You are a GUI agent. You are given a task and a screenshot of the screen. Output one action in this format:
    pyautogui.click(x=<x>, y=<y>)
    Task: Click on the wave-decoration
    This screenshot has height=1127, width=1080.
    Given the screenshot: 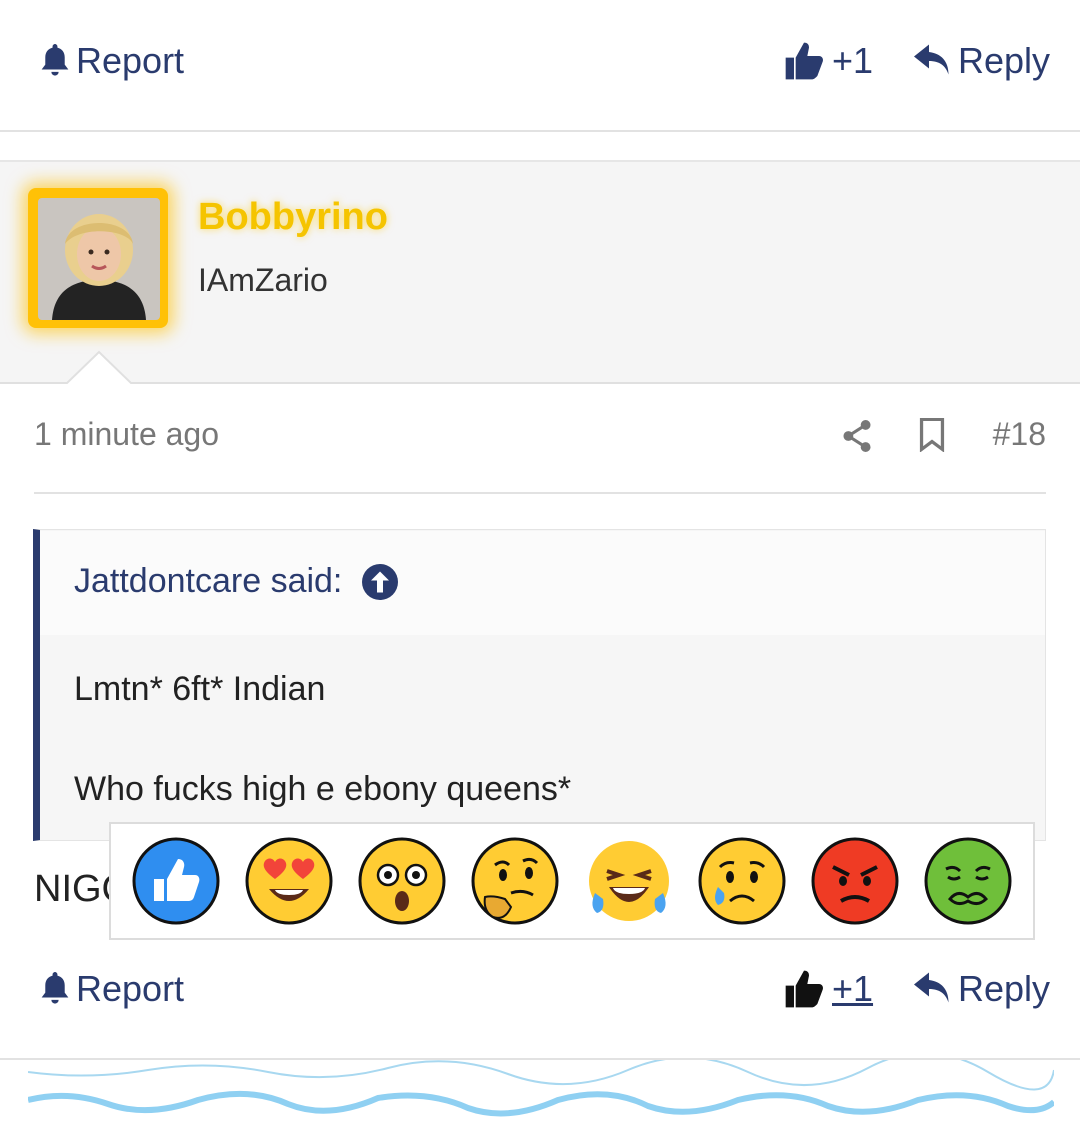 What is the action you would take?
    pyautogui.click(x=541, y=1088)
    